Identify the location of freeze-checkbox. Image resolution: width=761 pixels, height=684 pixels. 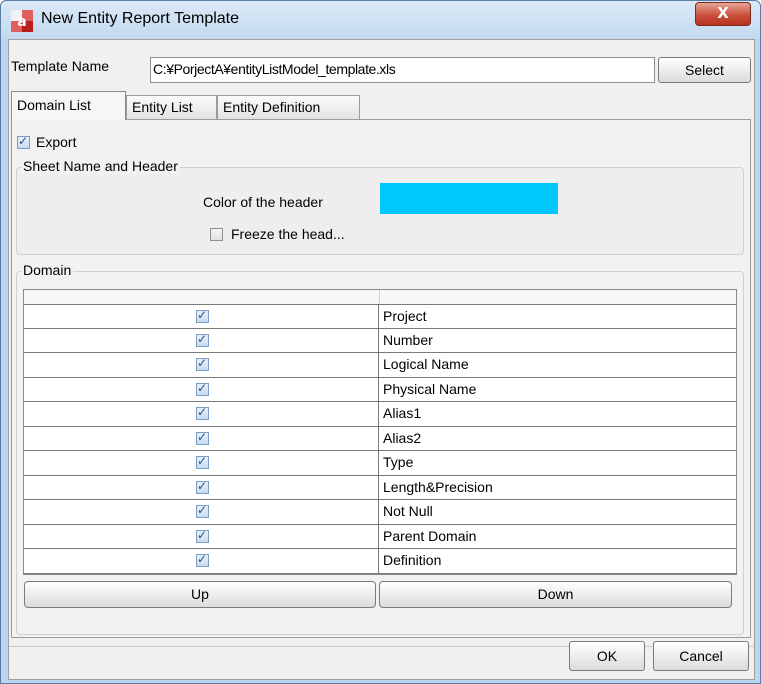
(216, 234).